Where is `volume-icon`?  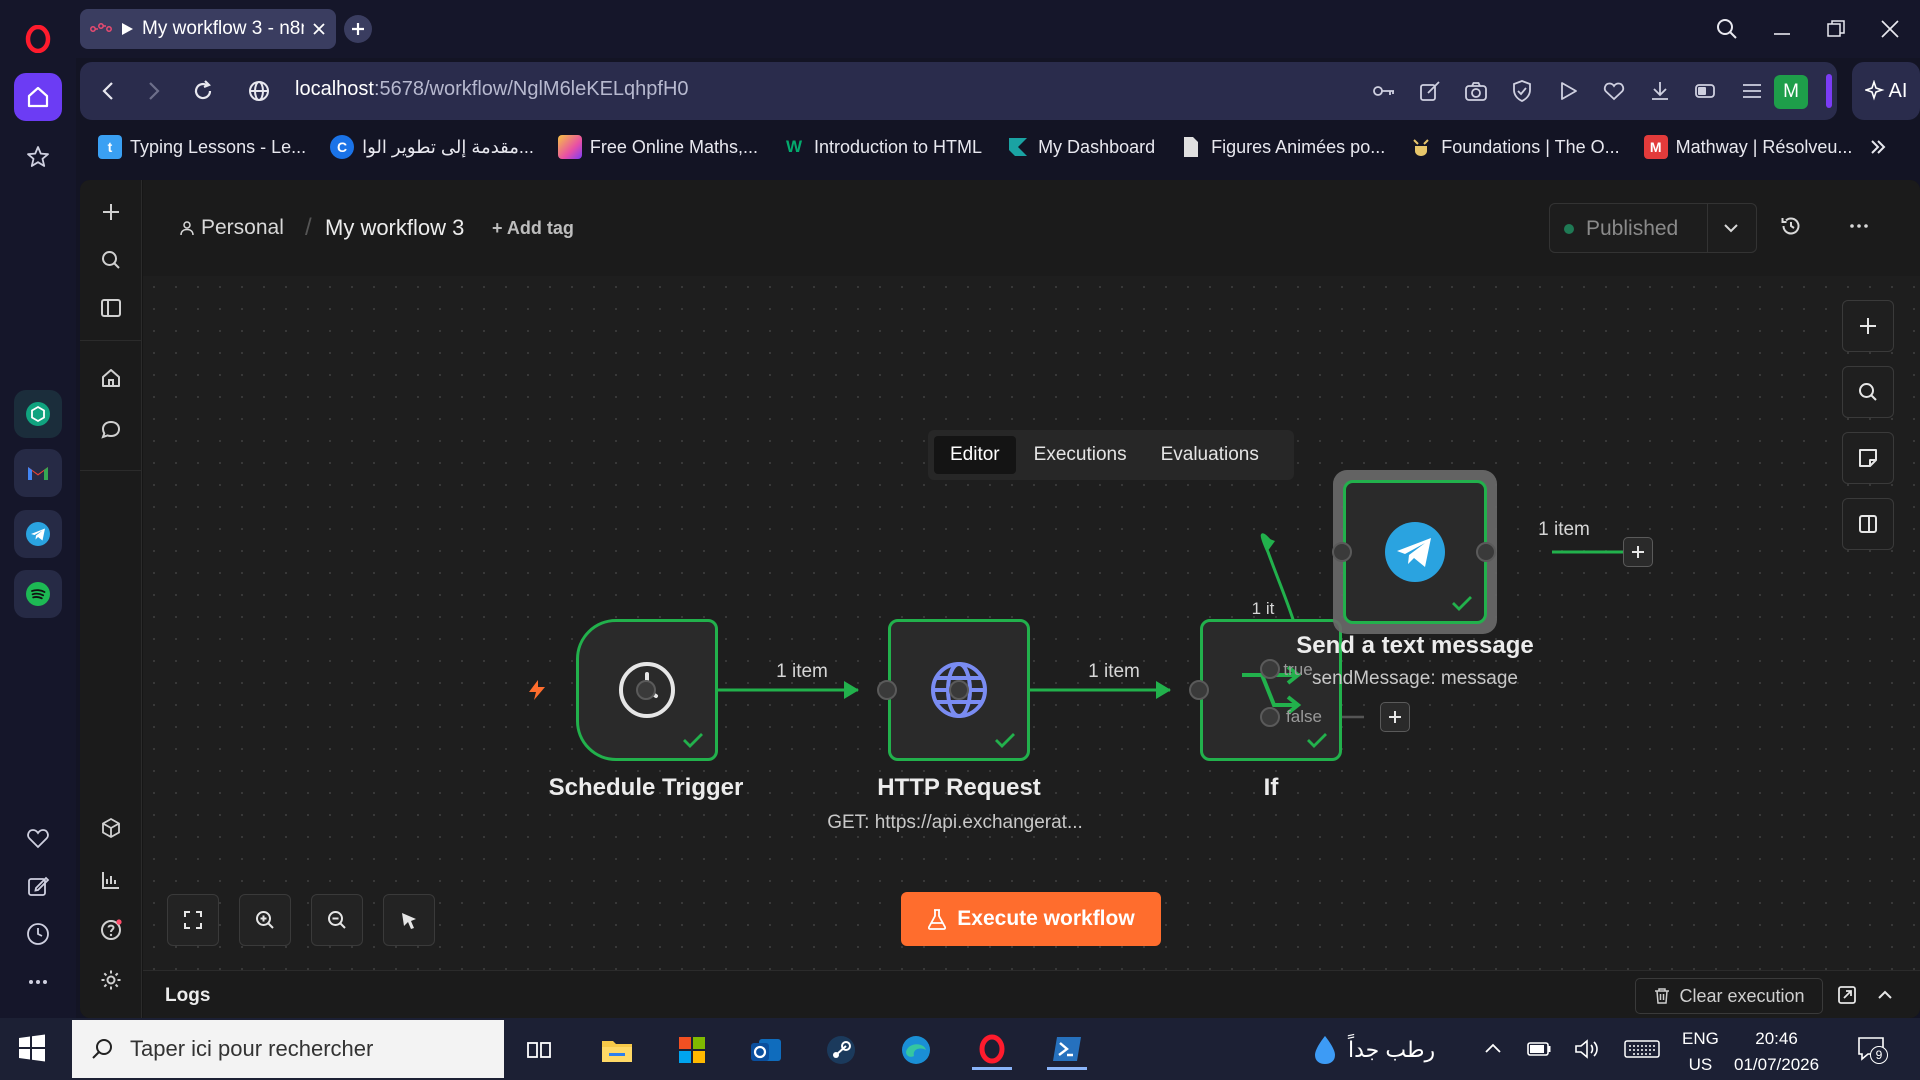 volume-icon is located at coordinates (1587, 1049).